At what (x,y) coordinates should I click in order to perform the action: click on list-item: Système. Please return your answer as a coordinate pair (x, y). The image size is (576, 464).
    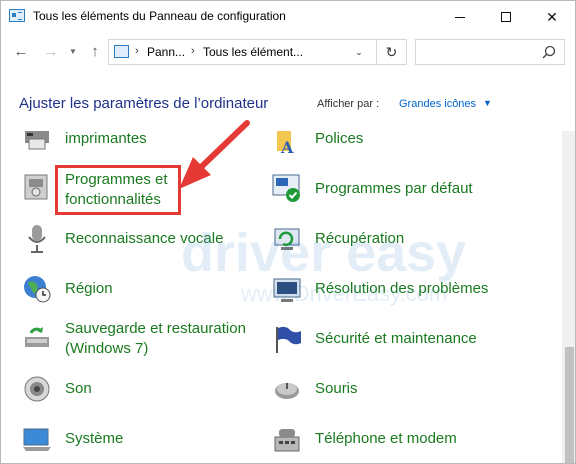
    Looking at the image, I should click on (141, 439).